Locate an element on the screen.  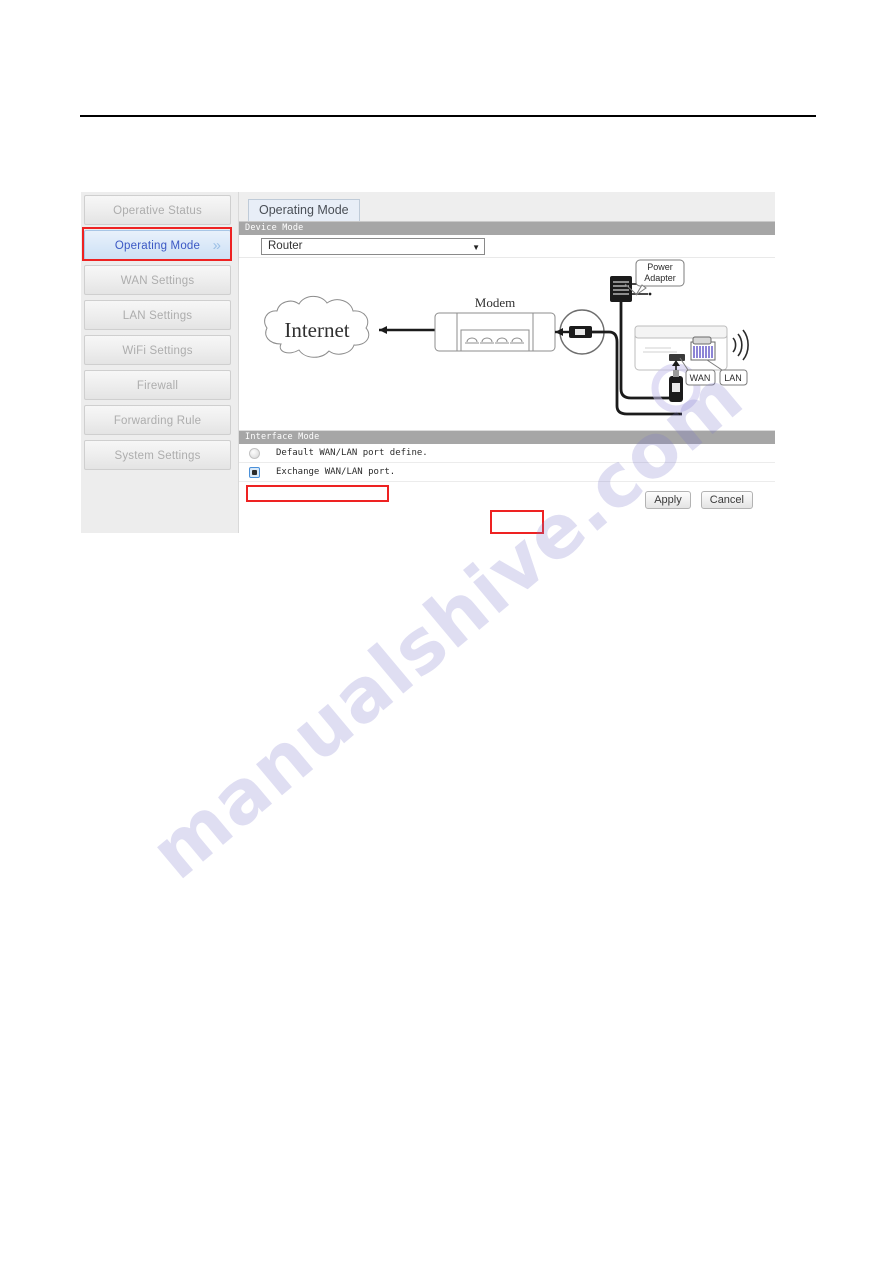
sidebar-item-label: System Settings is located at coordinates (157, 456).